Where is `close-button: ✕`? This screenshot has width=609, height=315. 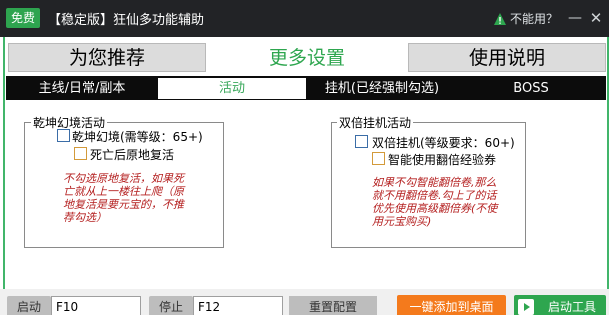 close-button: ✕ is located at coordinates (596, 18).